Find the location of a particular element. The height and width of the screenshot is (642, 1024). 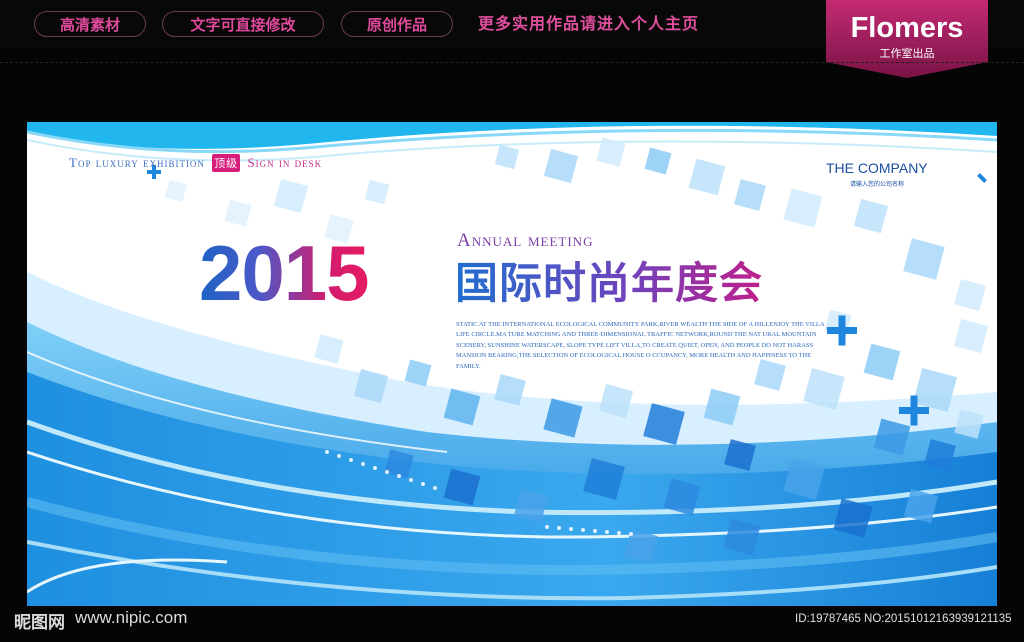

watermark-id: ID:19787465 NO:20151012163939121135 is located at coordinates (903, 619).